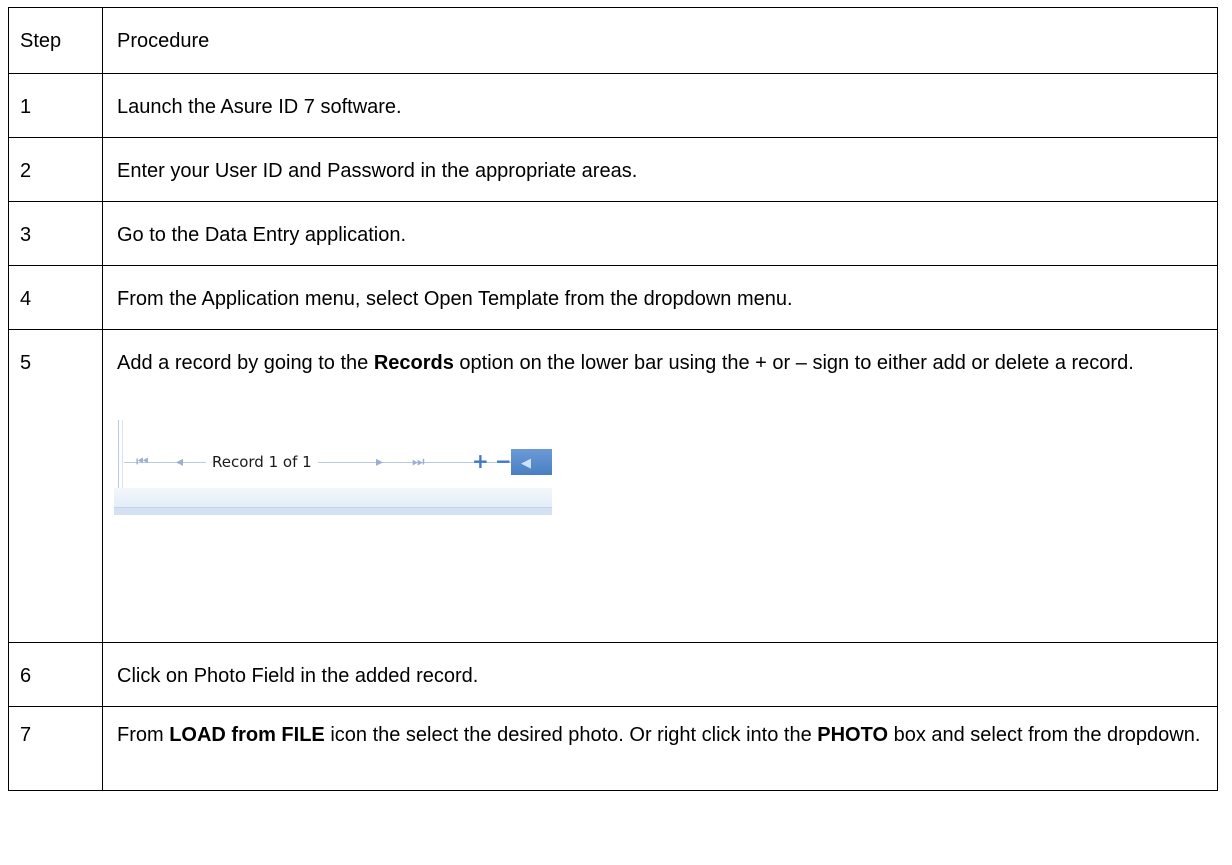  I want to click on text-segment: Add a record by going to the, so click(245, 363).